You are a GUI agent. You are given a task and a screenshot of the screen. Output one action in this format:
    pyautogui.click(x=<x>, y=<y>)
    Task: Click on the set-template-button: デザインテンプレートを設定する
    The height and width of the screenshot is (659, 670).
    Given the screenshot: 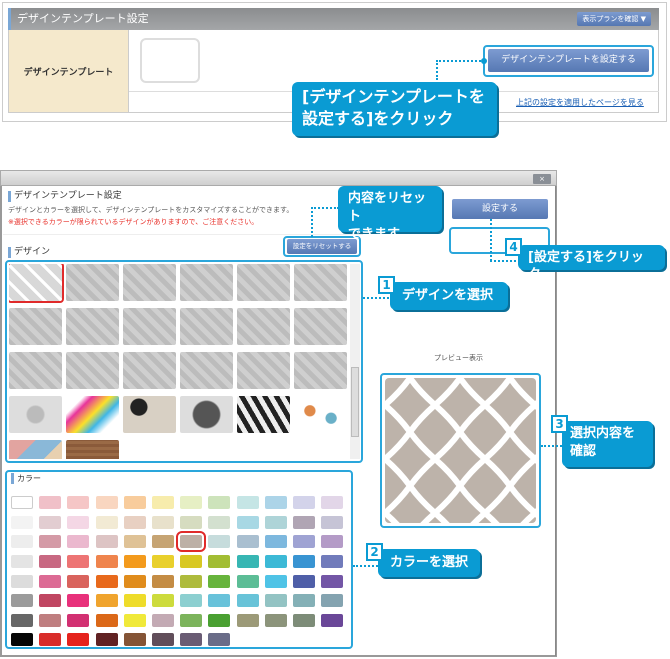 What is the action you would take?
    pyautogui.click(x=568, y=60)
    